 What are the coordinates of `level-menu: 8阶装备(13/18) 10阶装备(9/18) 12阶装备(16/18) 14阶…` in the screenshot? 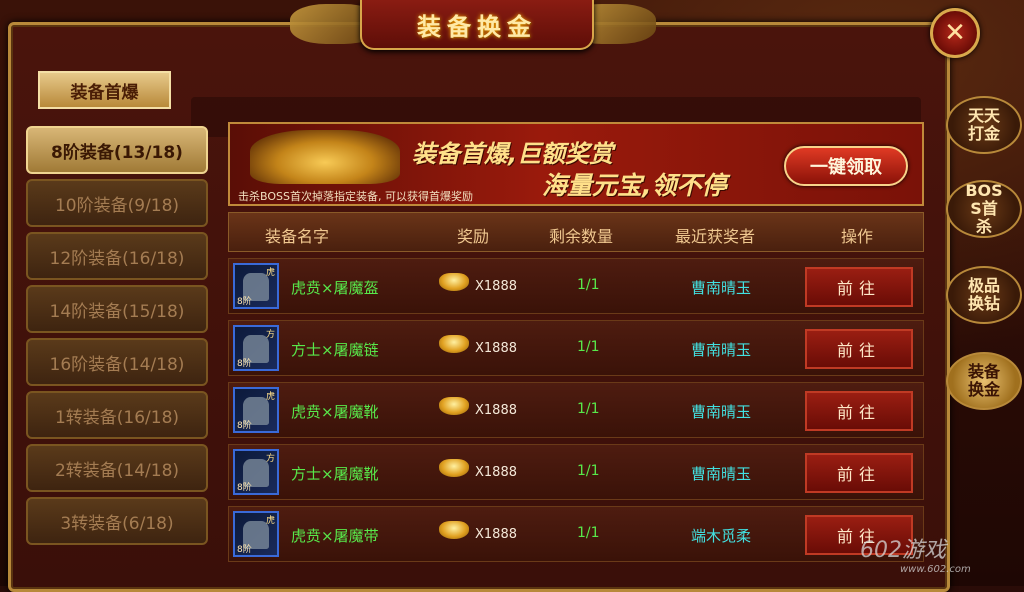 It's located at (119, 346).